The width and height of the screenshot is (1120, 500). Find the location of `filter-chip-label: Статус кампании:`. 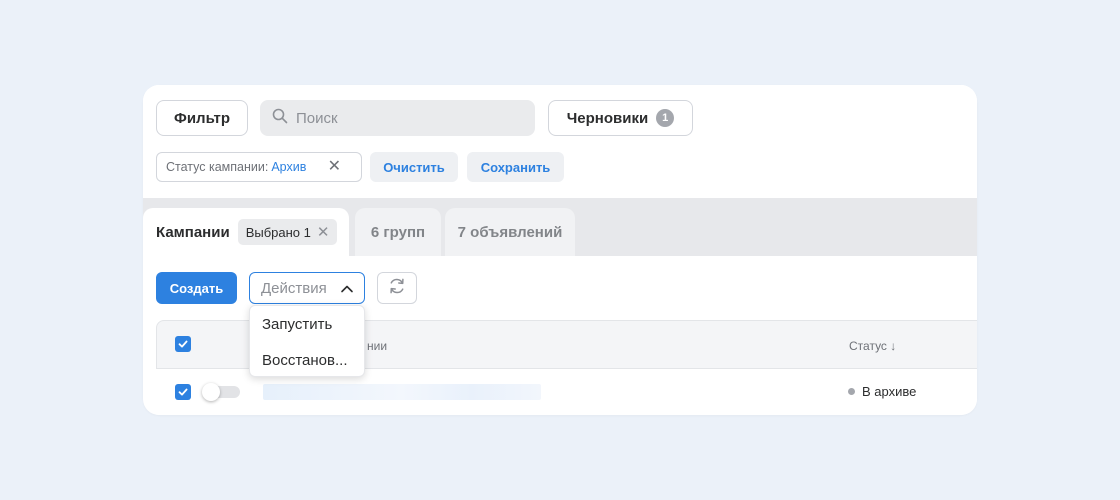

filter-chip-label: Статус кампании: is located at coordinates (217, 167).